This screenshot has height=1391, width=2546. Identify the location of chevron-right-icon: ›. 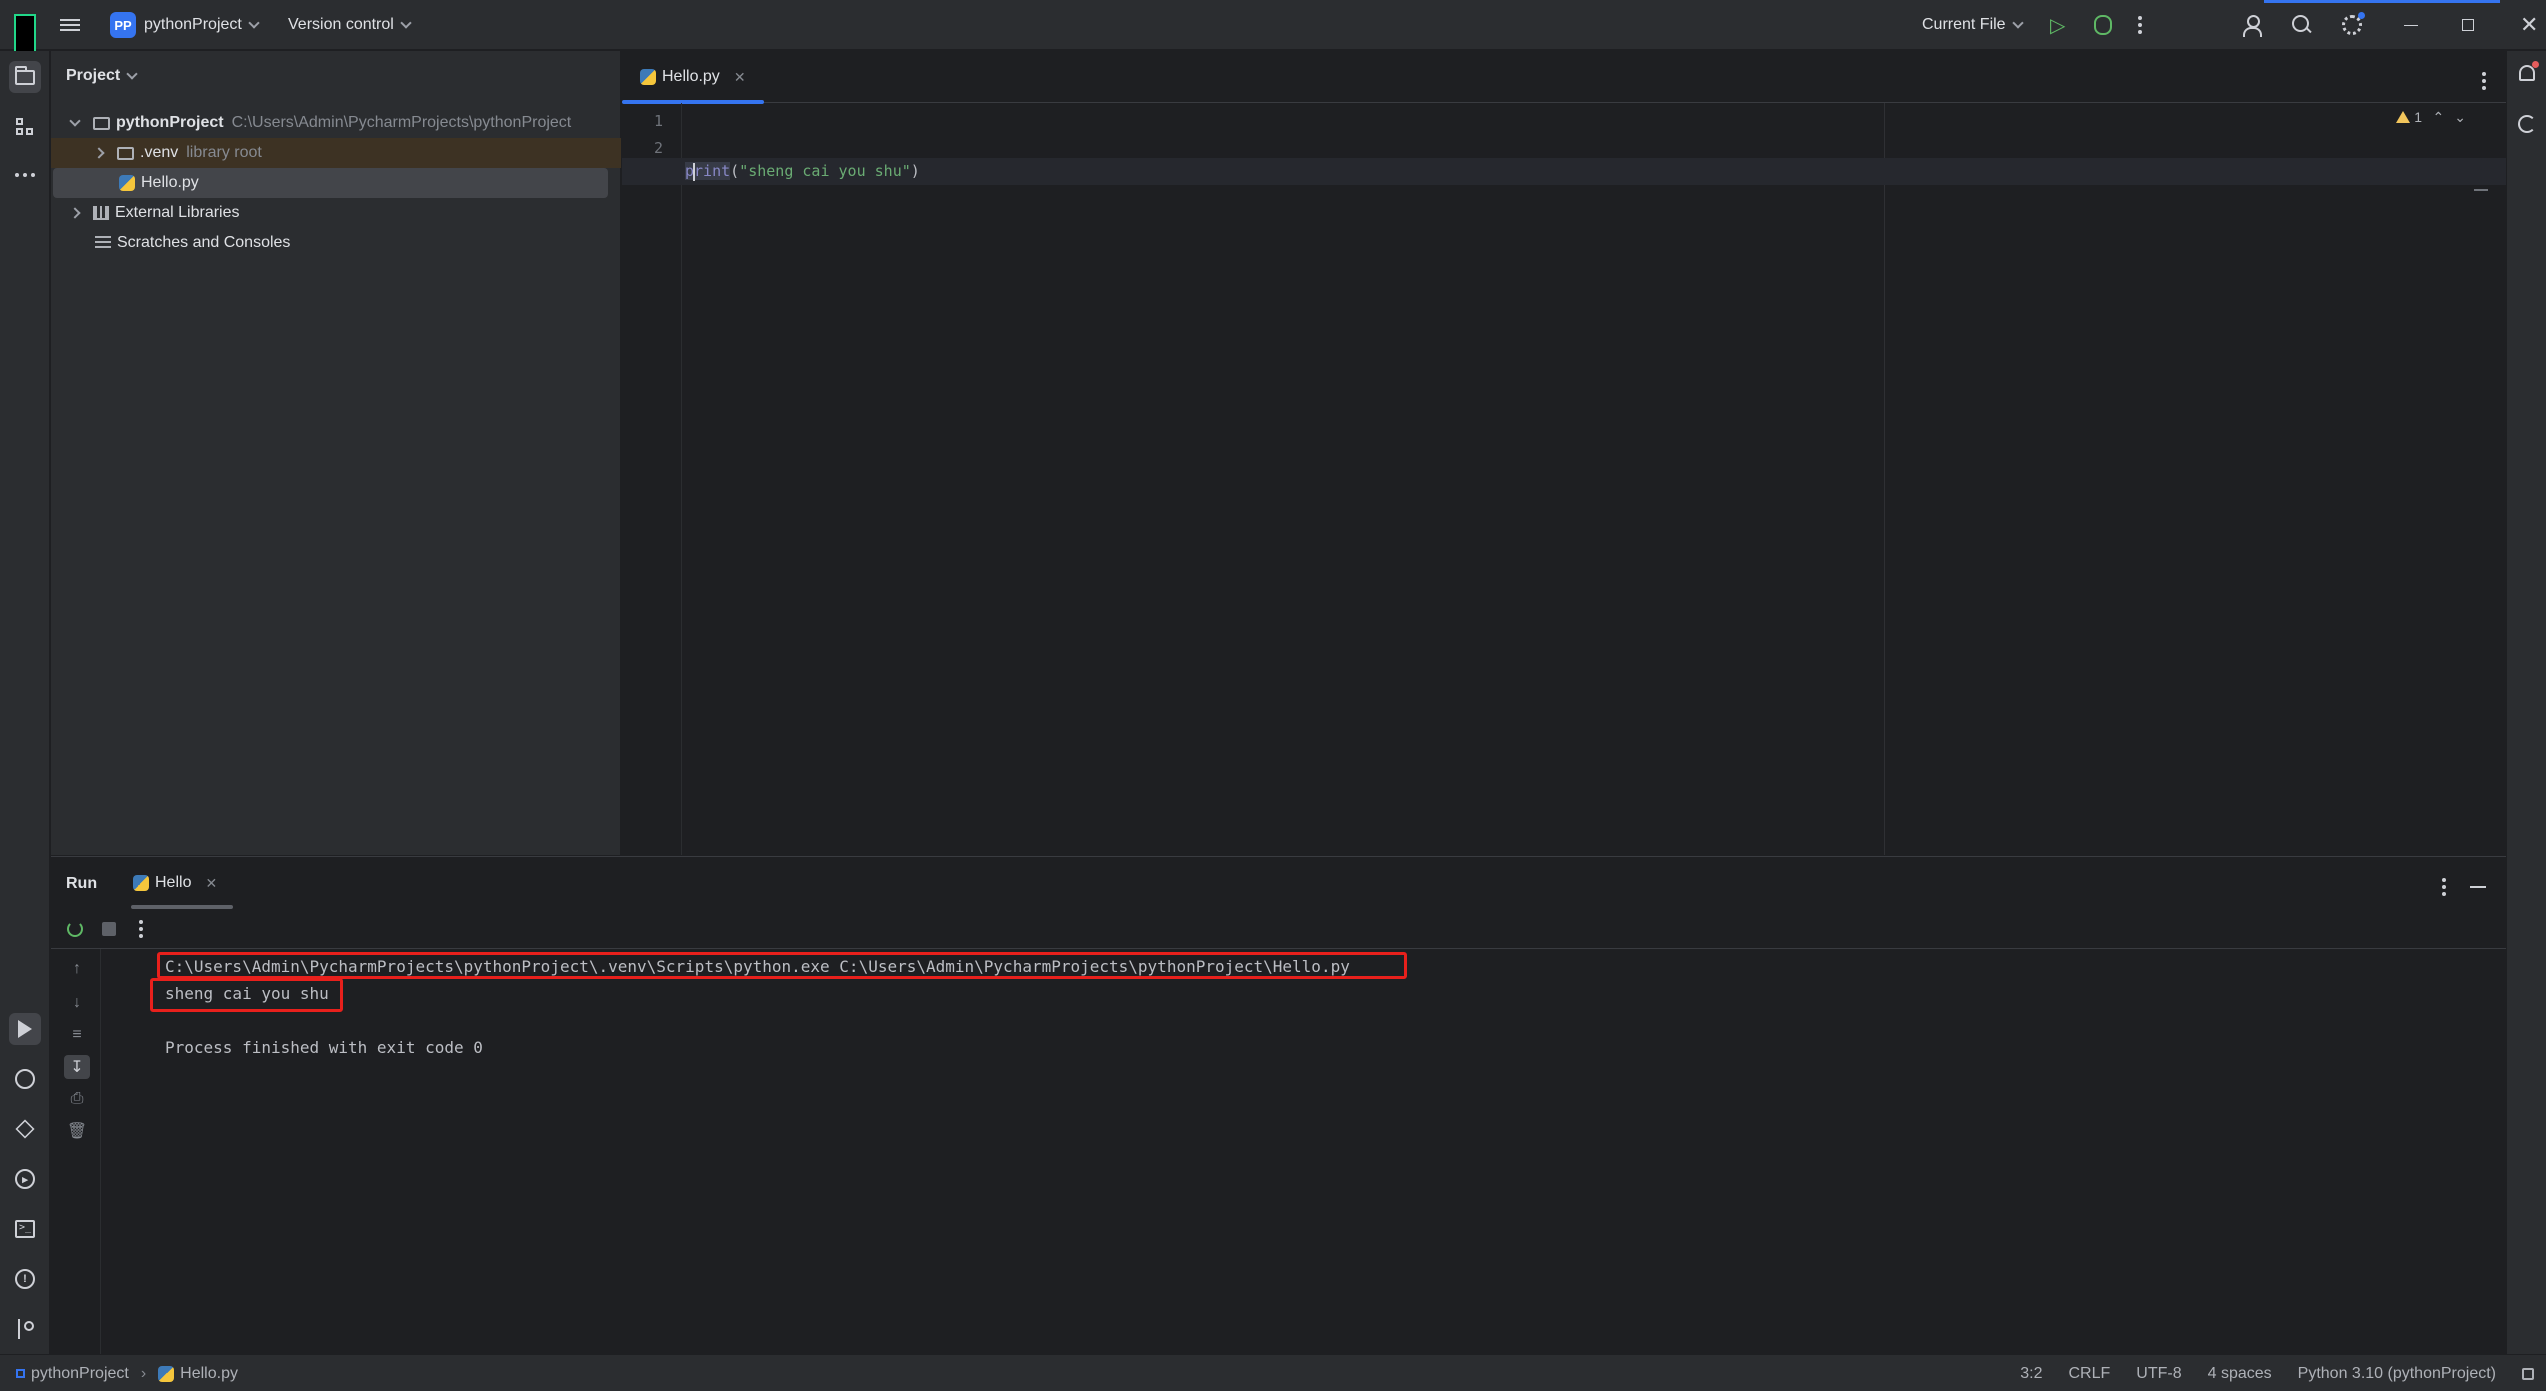
(143, 1373).